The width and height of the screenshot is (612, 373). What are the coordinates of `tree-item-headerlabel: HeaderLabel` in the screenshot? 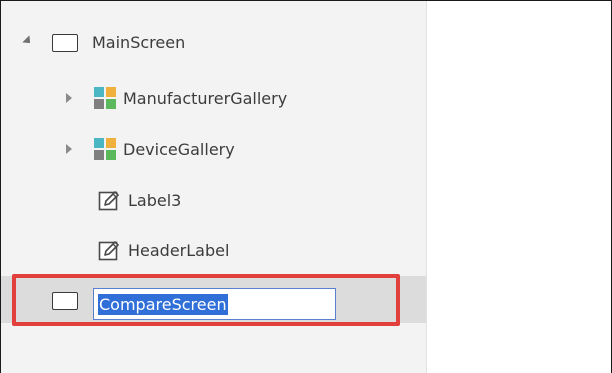 It's located at (213, 250).